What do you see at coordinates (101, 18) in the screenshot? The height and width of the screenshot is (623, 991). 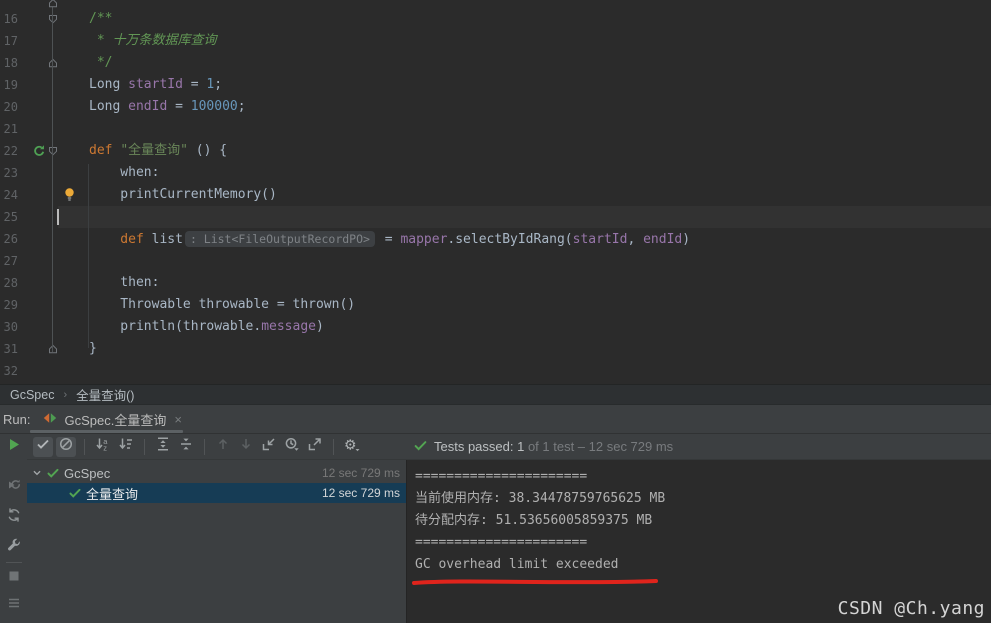 I see `code-segment: /**` at bounding box center [101, 18].